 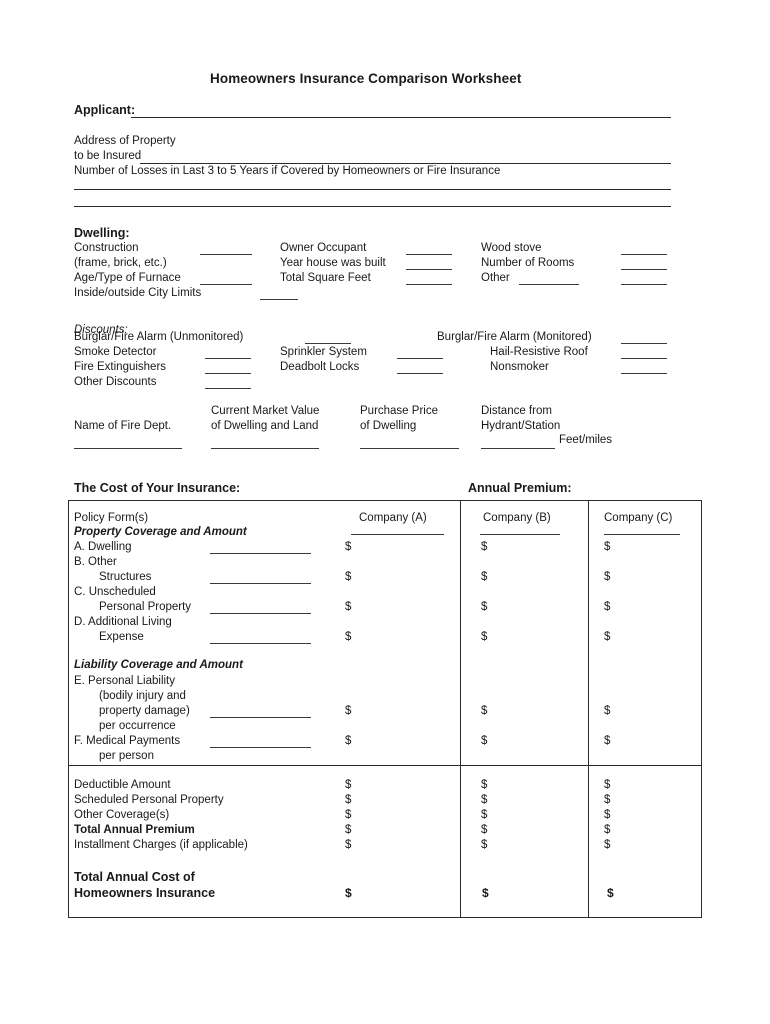 What do you see at coordinates (226, 254) in the screenshot?
I see `dwelling-construction-input` at bounding box center [226, 254].